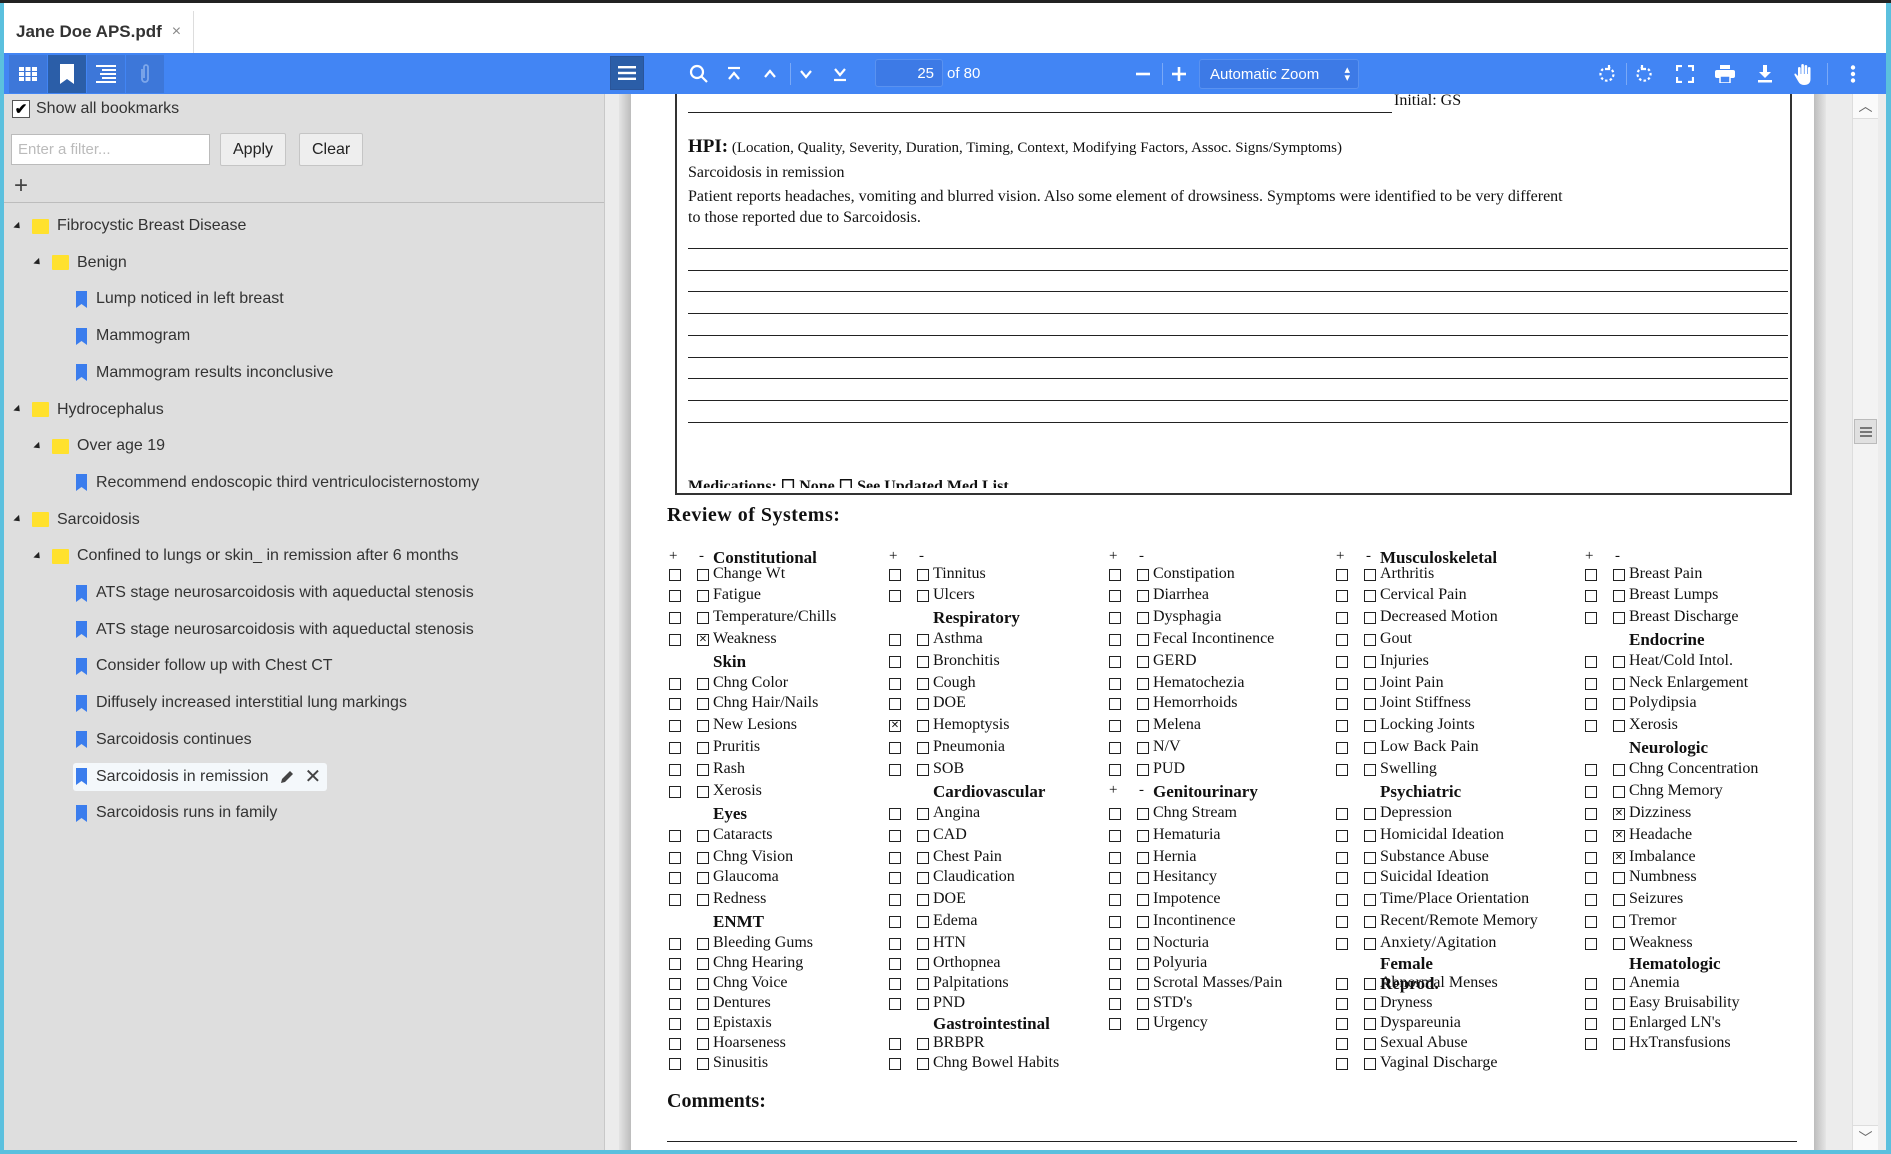  Describe the element at coordinates (110, 149) in the screenshot. I see `filter-input` at that location.